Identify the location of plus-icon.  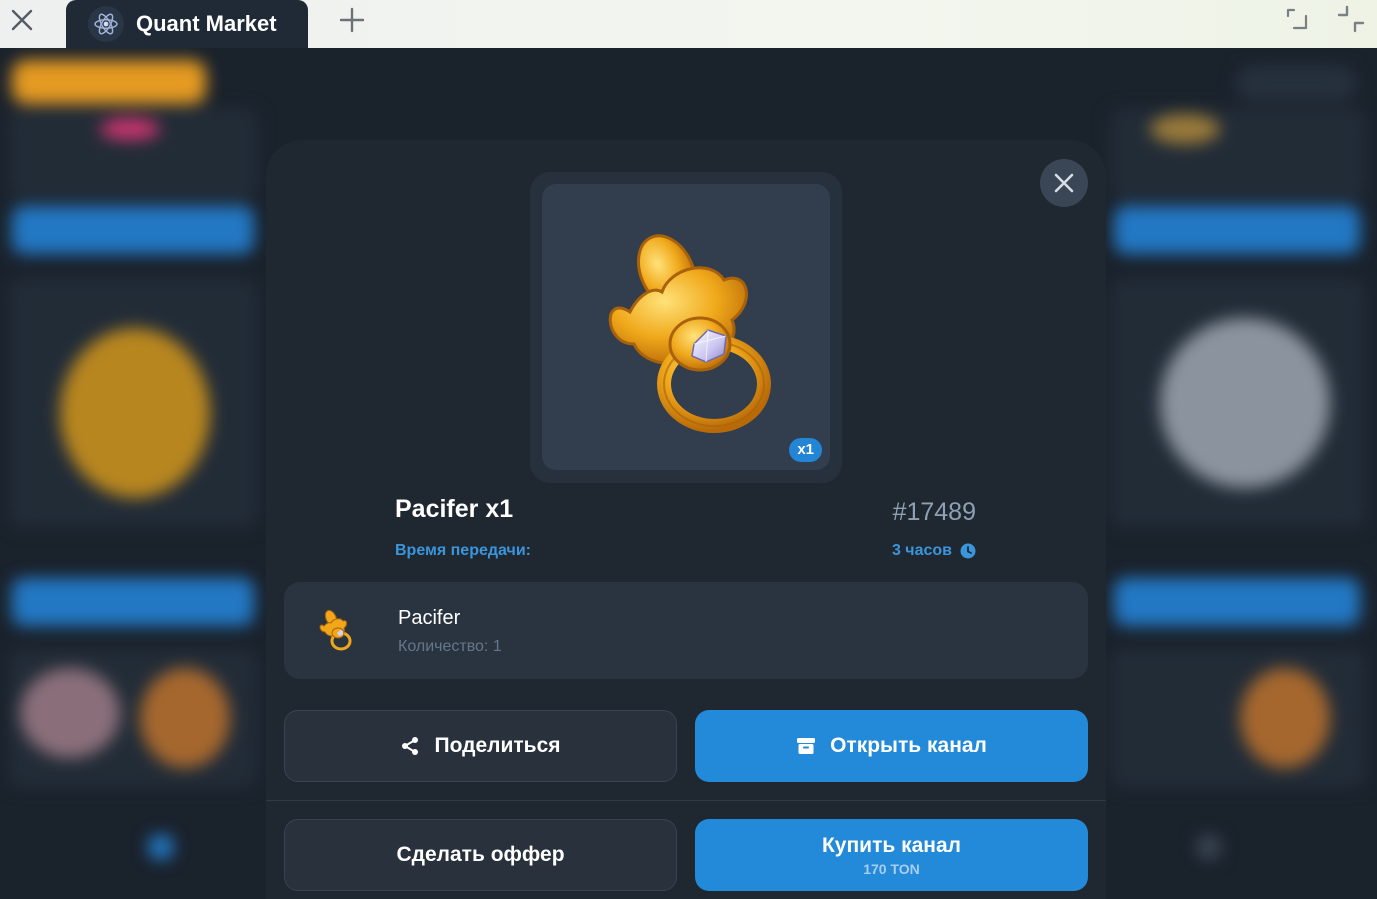
(352, 20).